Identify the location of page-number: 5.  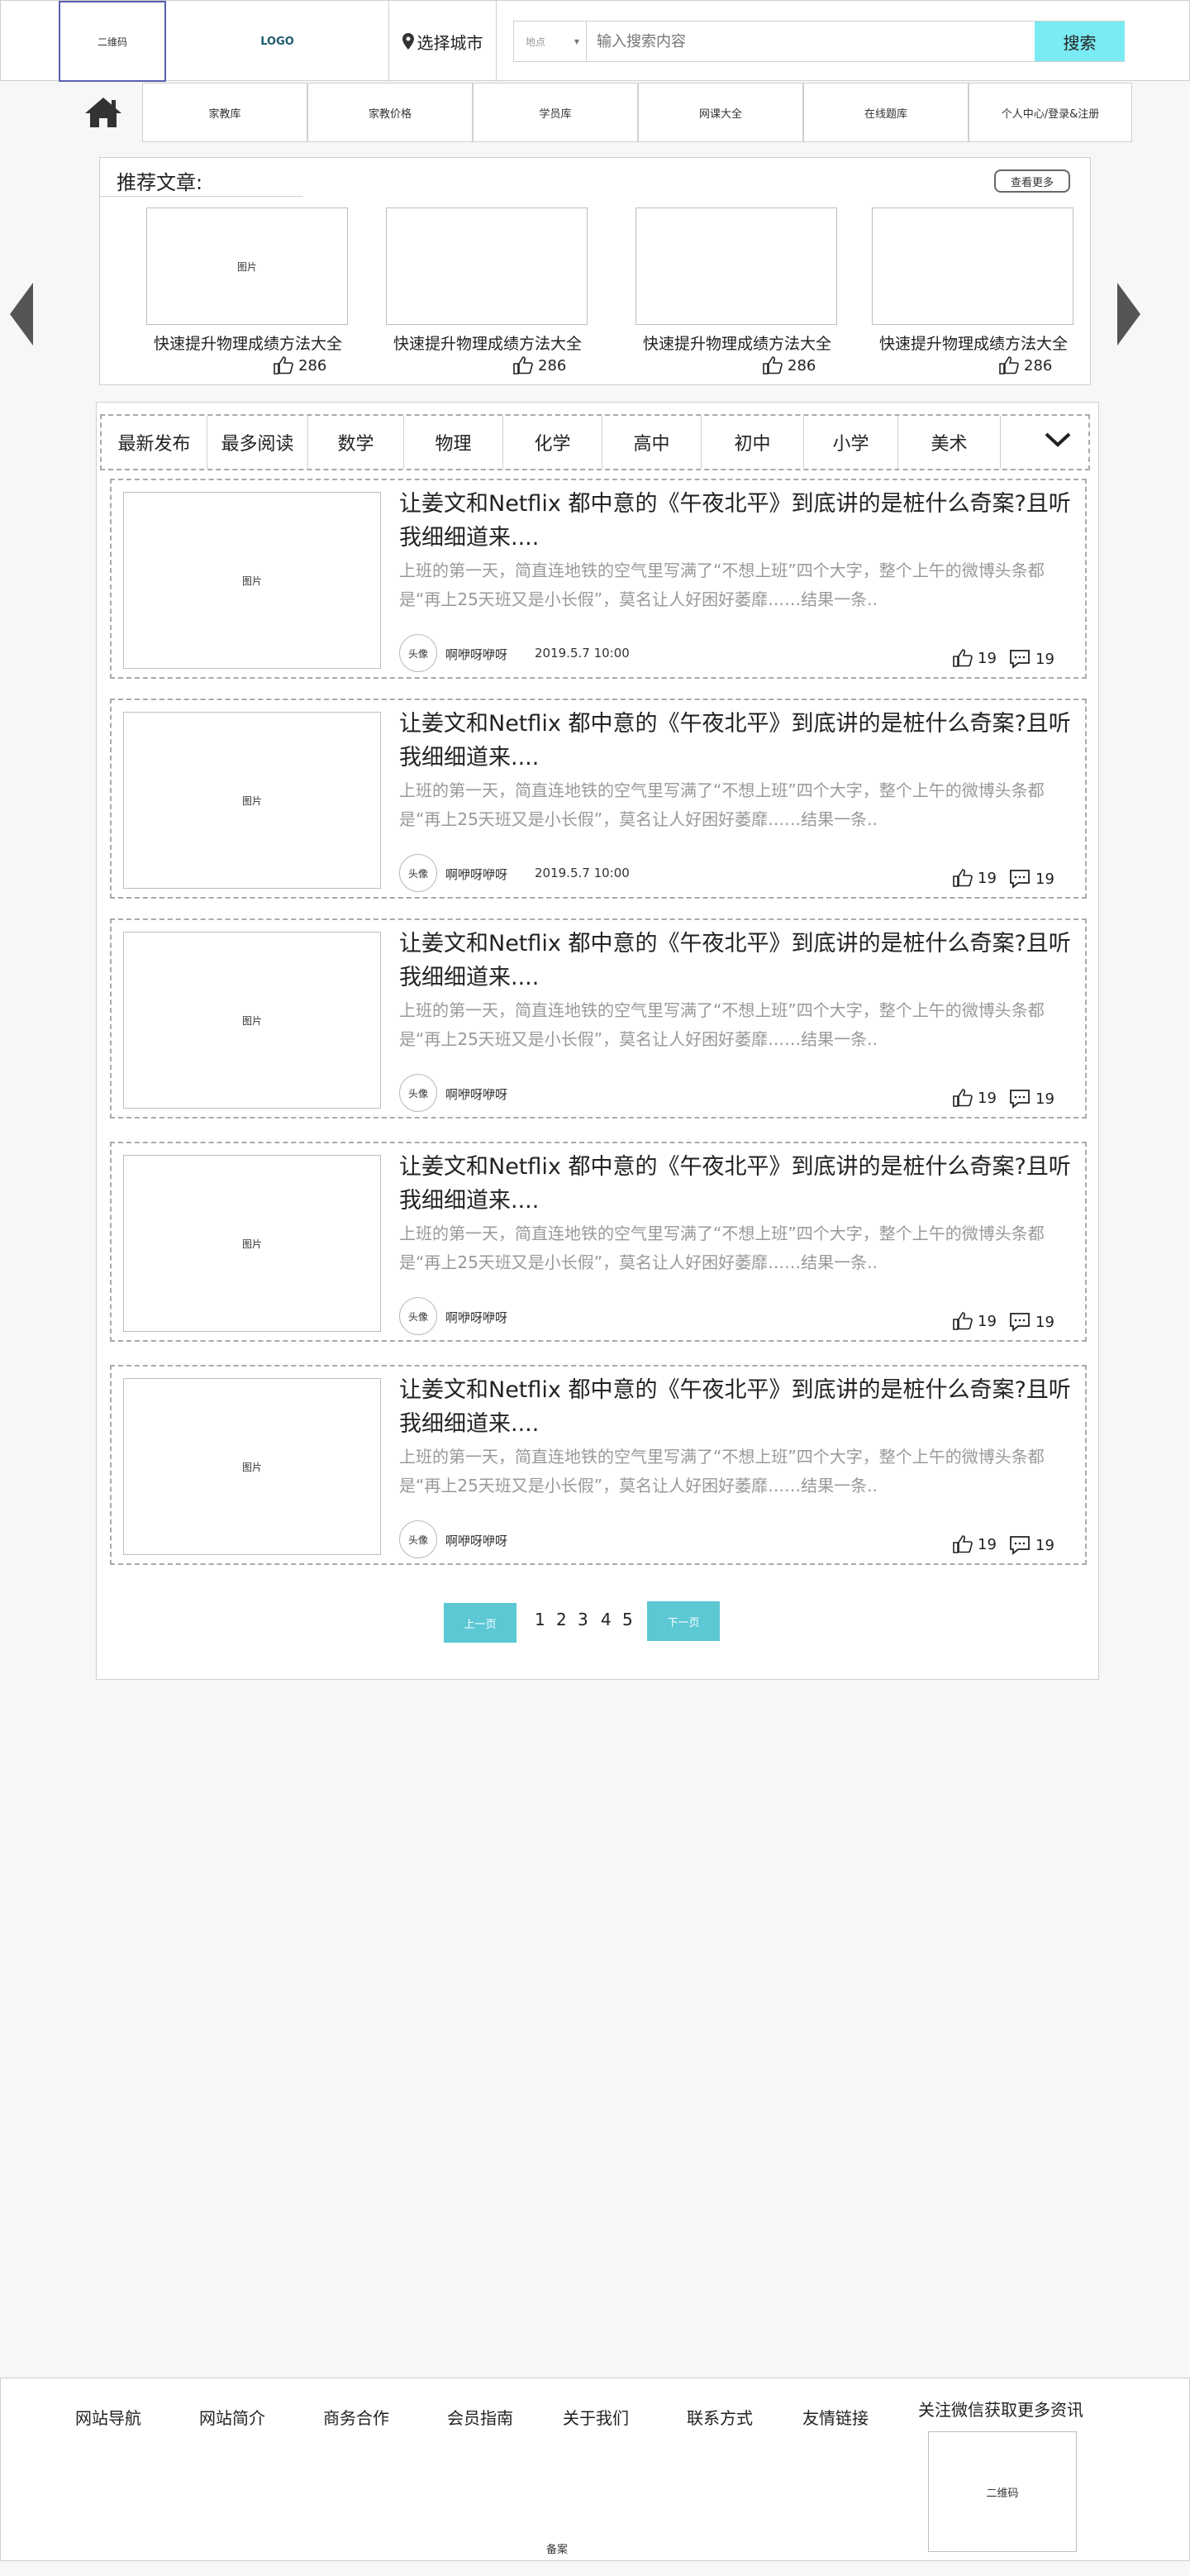
(627, 1619).